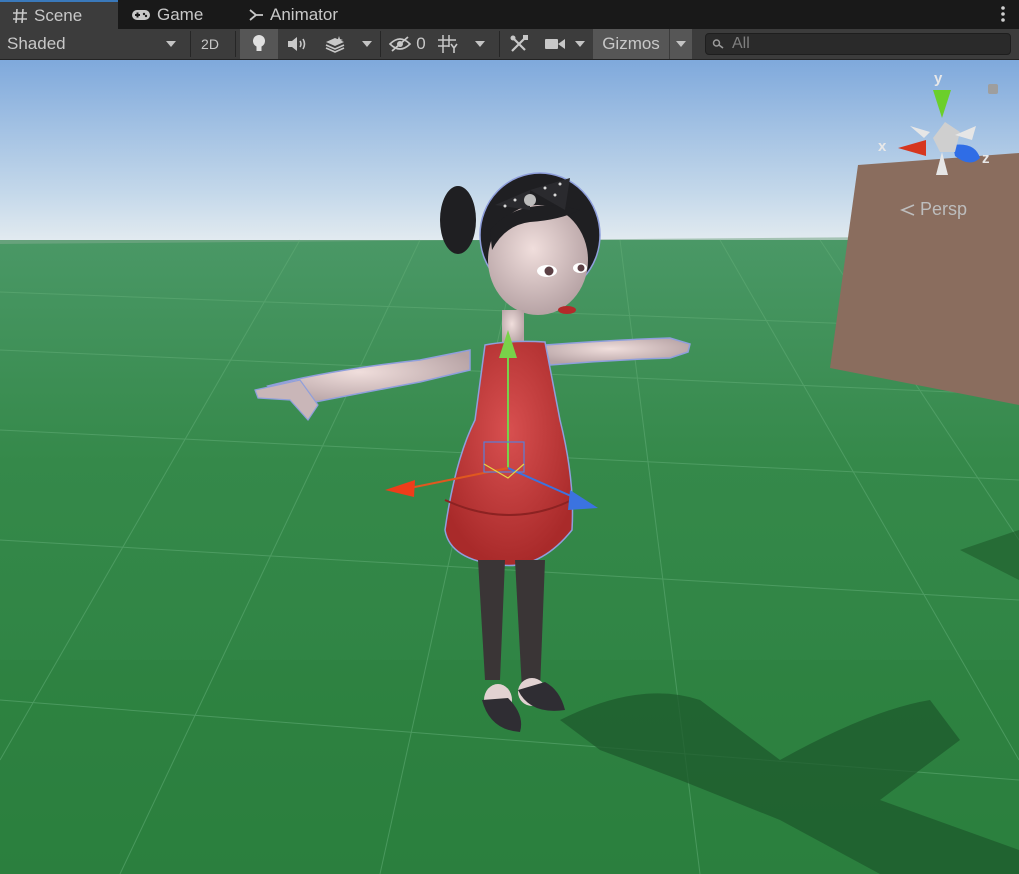  Describe the element at coordinates (858, 44) in the screenshot. I see `search-input: All` at that location.